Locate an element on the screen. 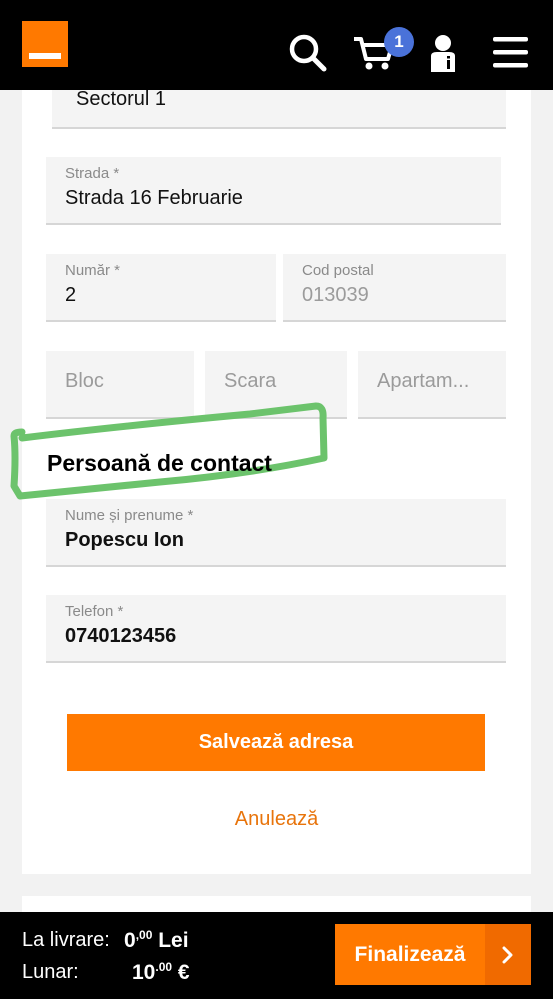 The width and height of the screenshot is (553, 999). phone-field: Telefon * 0740123456 is located at coordinates (276, 629).